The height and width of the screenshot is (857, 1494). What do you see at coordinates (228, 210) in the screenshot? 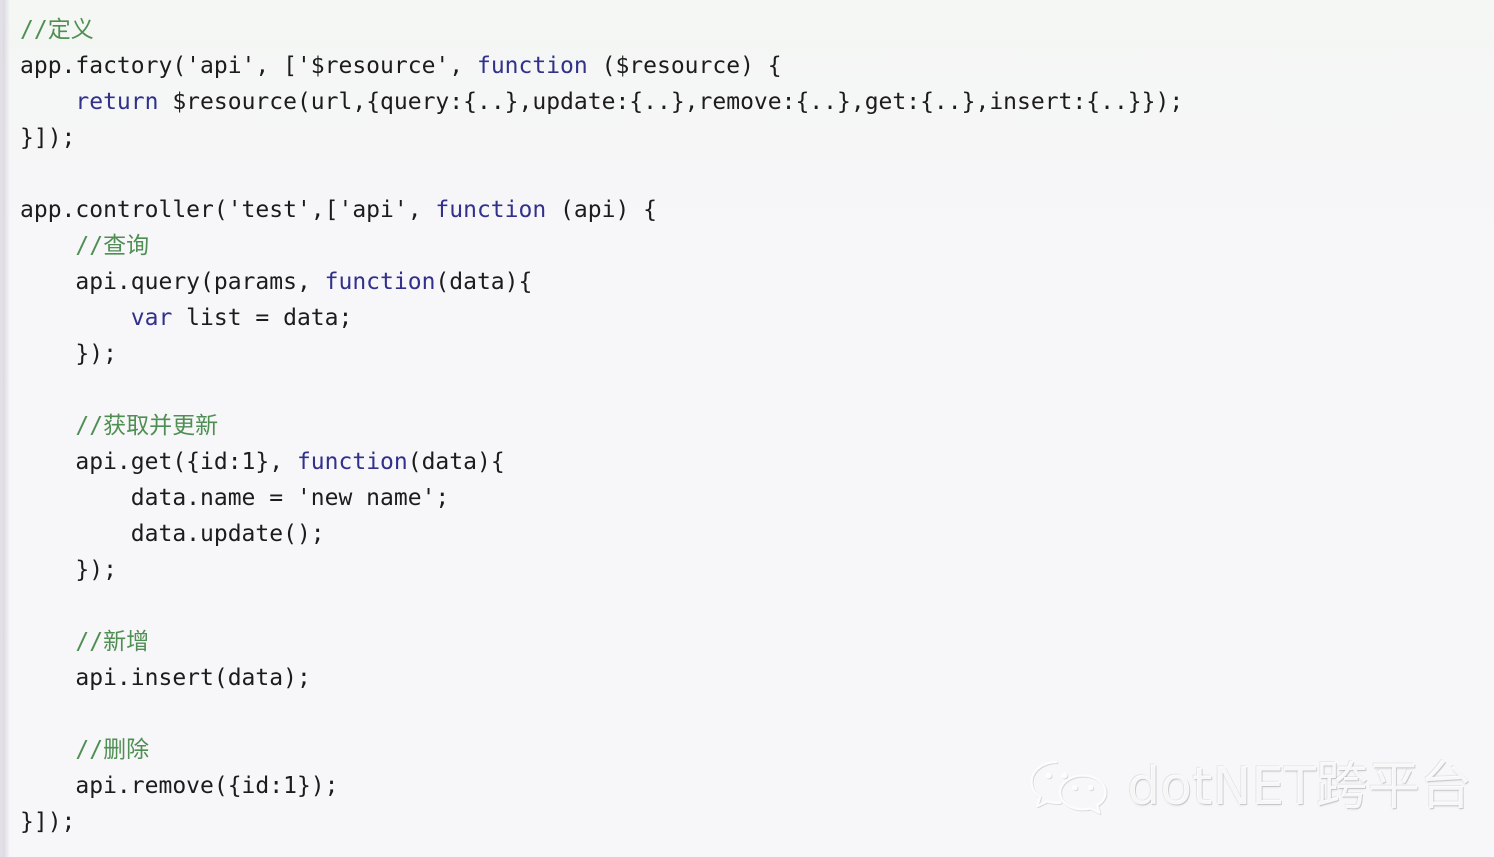
I see `code-token-plain: app.controller('test',['api',` at bounding box center [228, 210].